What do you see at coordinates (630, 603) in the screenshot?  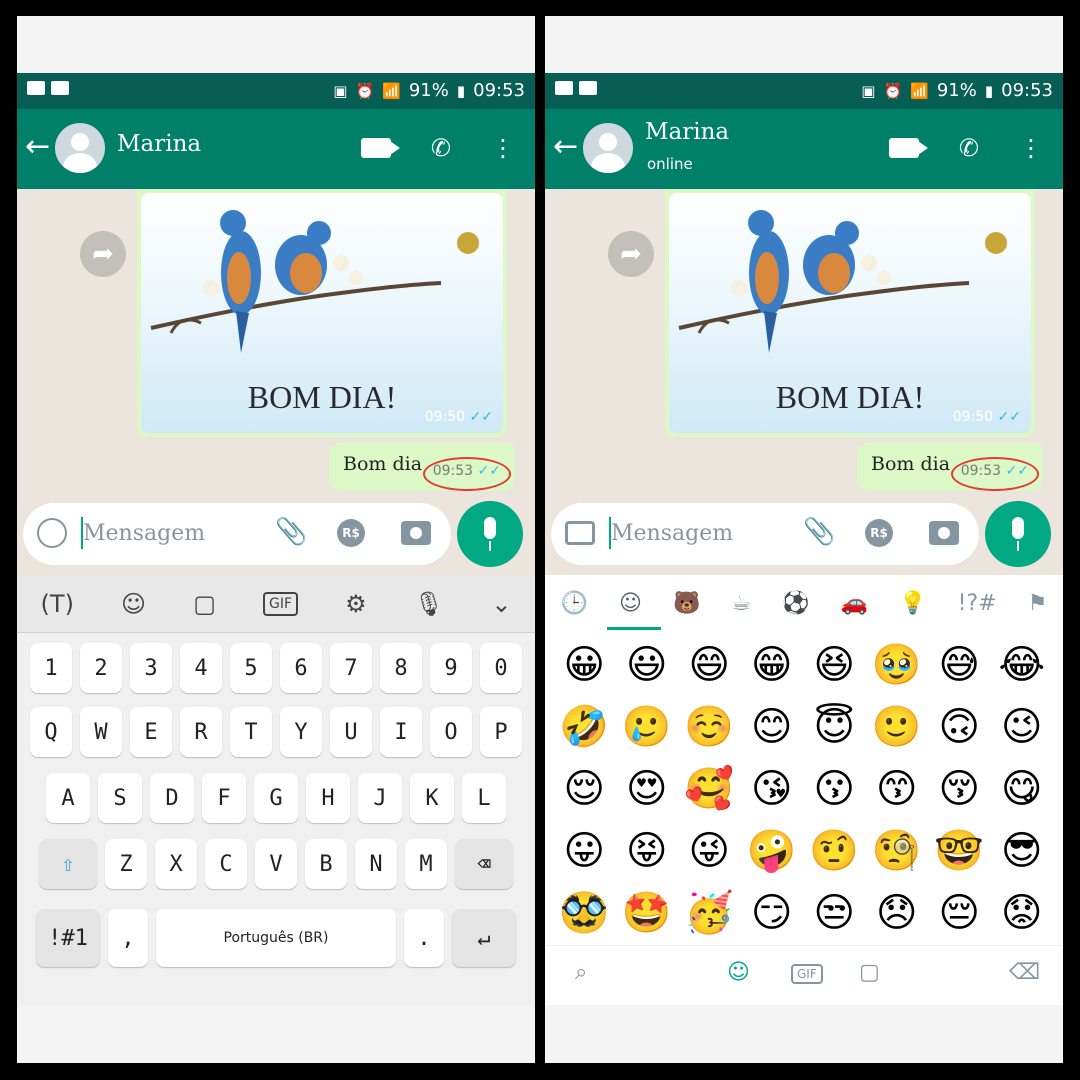 I see `emoji-category-1: ☺` at bounding box center [630, 603].